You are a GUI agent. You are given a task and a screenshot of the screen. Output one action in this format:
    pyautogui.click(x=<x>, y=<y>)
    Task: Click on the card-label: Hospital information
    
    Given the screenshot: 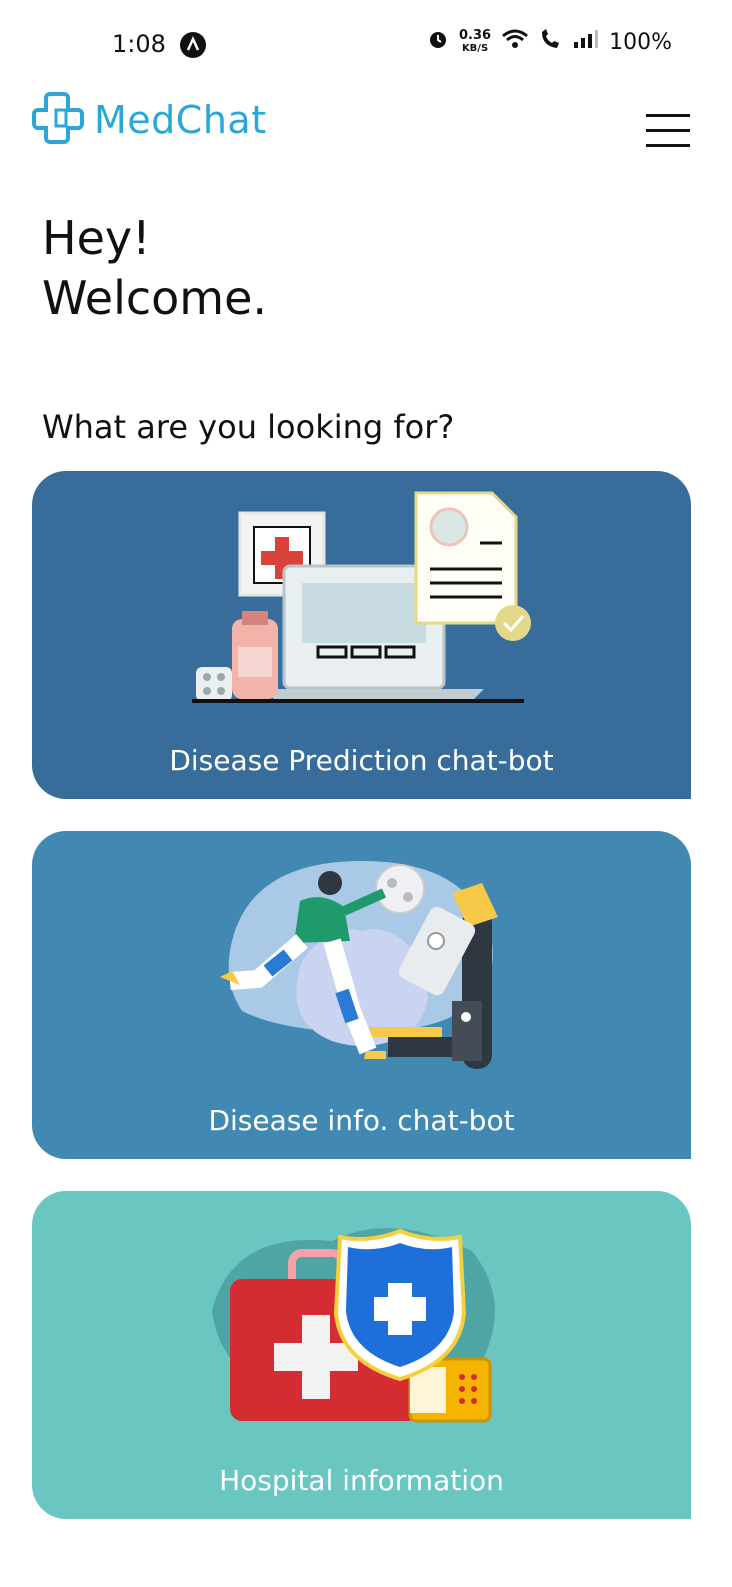 What is the action you would take?
    pyautogui.click(x=361, y=1480)
    